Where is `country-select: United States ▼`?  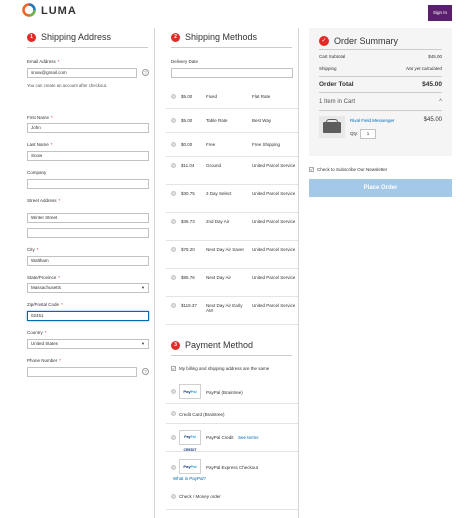
country-select: United States ▼ is located at coordinates (88, 344).